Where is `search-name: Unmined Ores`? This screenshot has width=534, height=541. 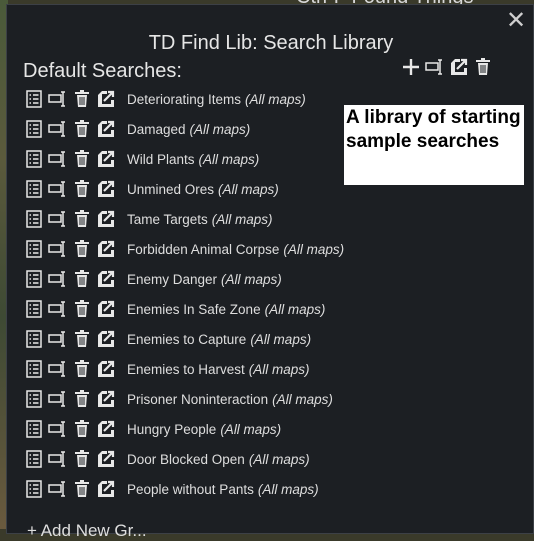 search-name: Unmined Ores is located at coordinates (170, 189).